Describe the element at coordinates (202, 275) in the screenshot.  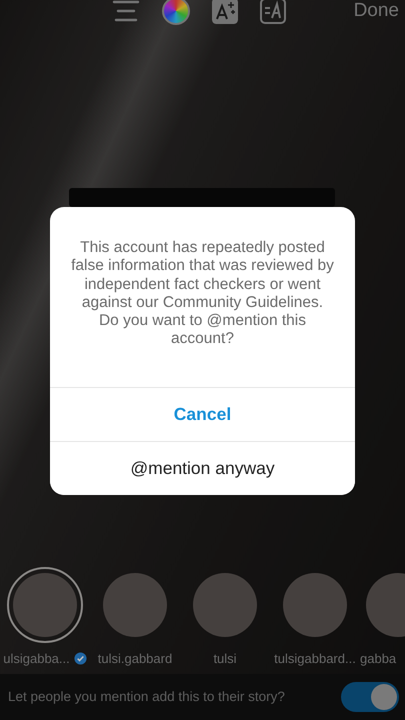
I see `alert-message: This account has repeatedly posted false information that was reviewed by independent fact checkers or went against our Community Guidelines.` at that location.